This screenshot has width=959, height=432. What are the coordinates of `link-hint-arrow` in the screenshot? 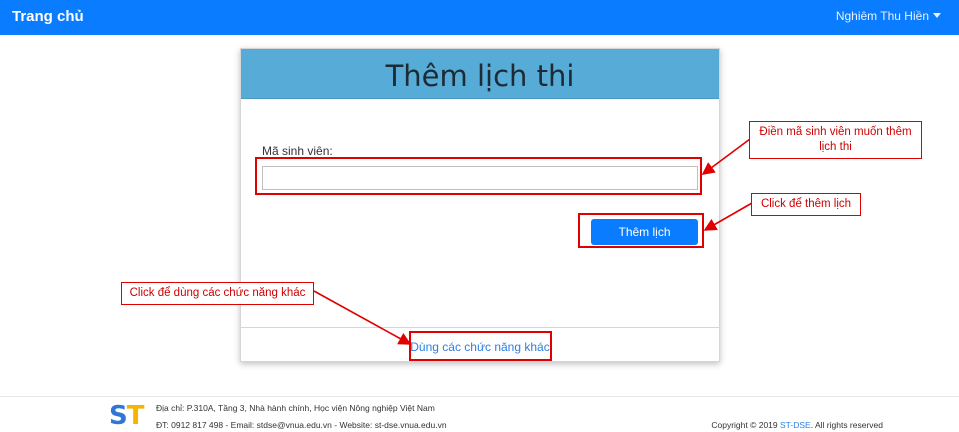 It's located at (362, 317).